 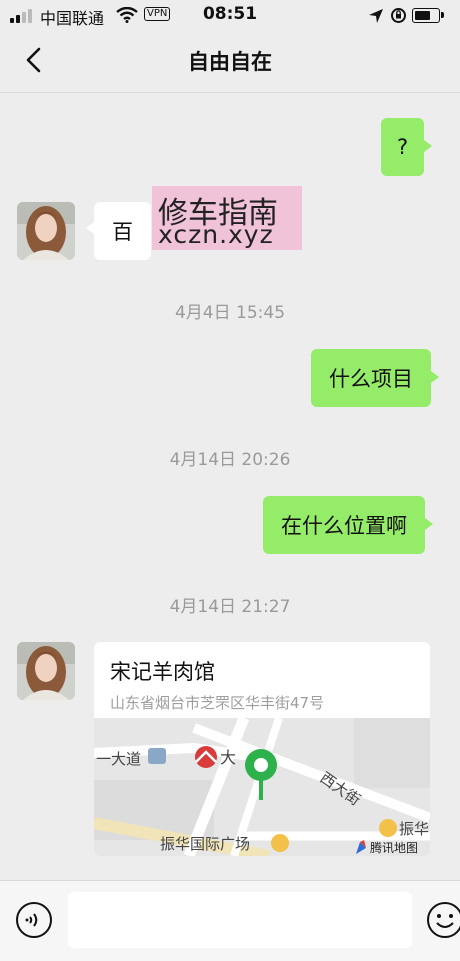 I want to click on message-text: ?, so click(x=403, y=147).